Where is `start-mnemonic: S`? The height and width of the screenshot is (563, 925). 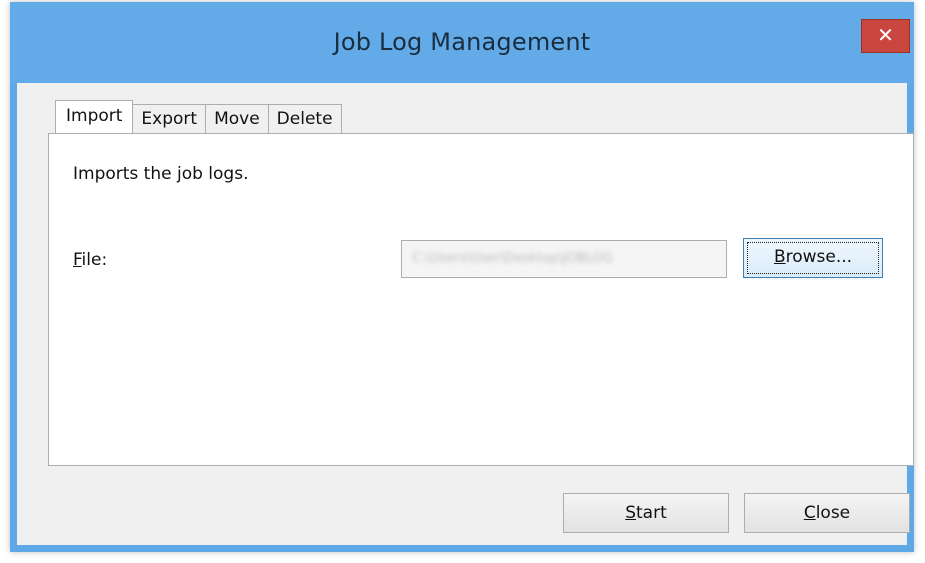 start-mnemonic: S is located at coordinates (631, 513).